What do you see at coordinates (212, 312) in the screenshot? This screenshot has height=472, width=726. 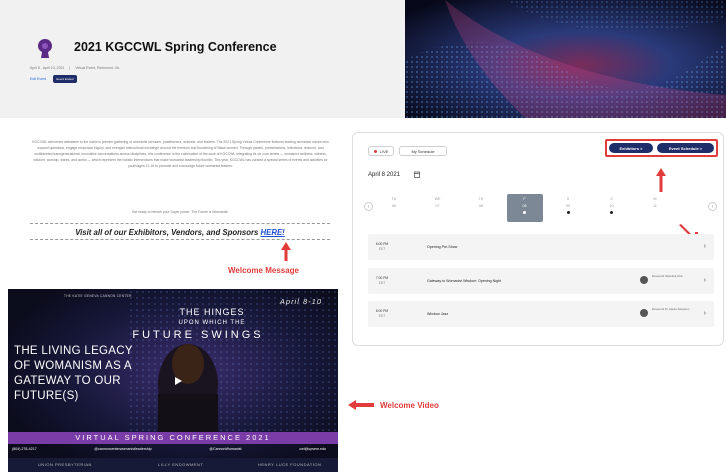 I see `video-headline-line-1: THE HINGES` at bounding box center [212, 312].